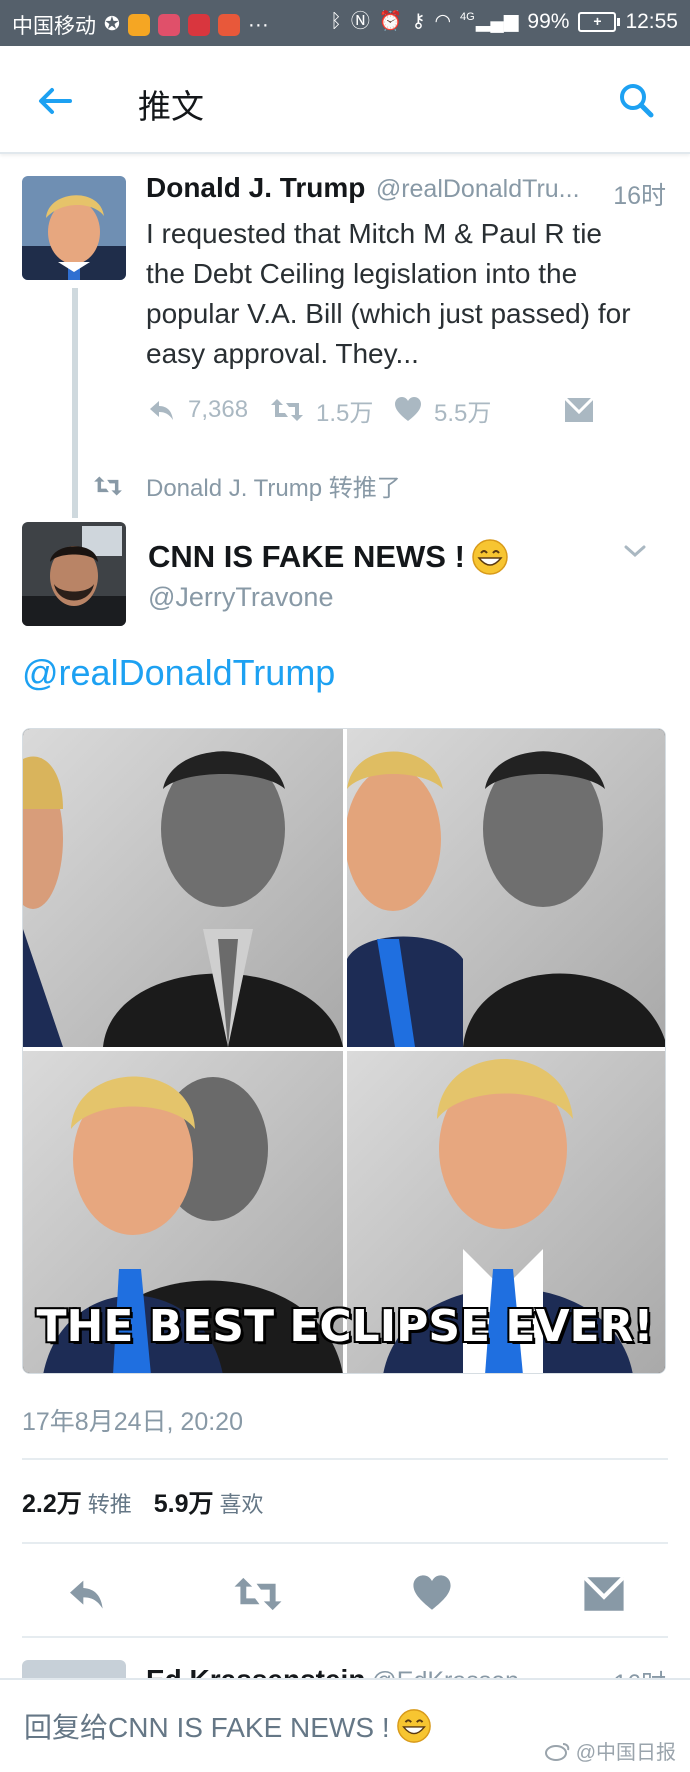 The width and height of the screenshot is (690, 1772). Describe the element at coordinates (75, 403) in the screenshot. I see `thread-line` at that location.